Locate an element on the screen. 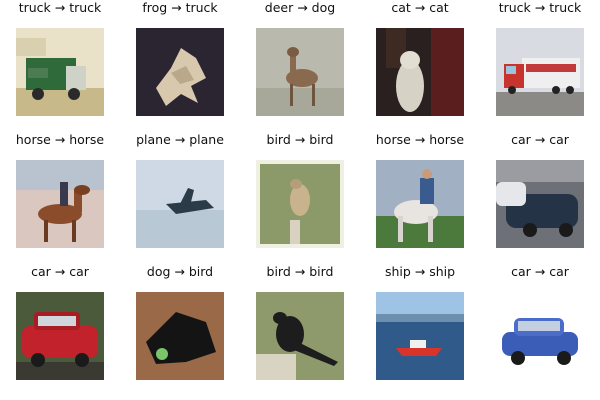 The image size is (600, 400). thumbnail-plane is located at coordinates (180, 204).